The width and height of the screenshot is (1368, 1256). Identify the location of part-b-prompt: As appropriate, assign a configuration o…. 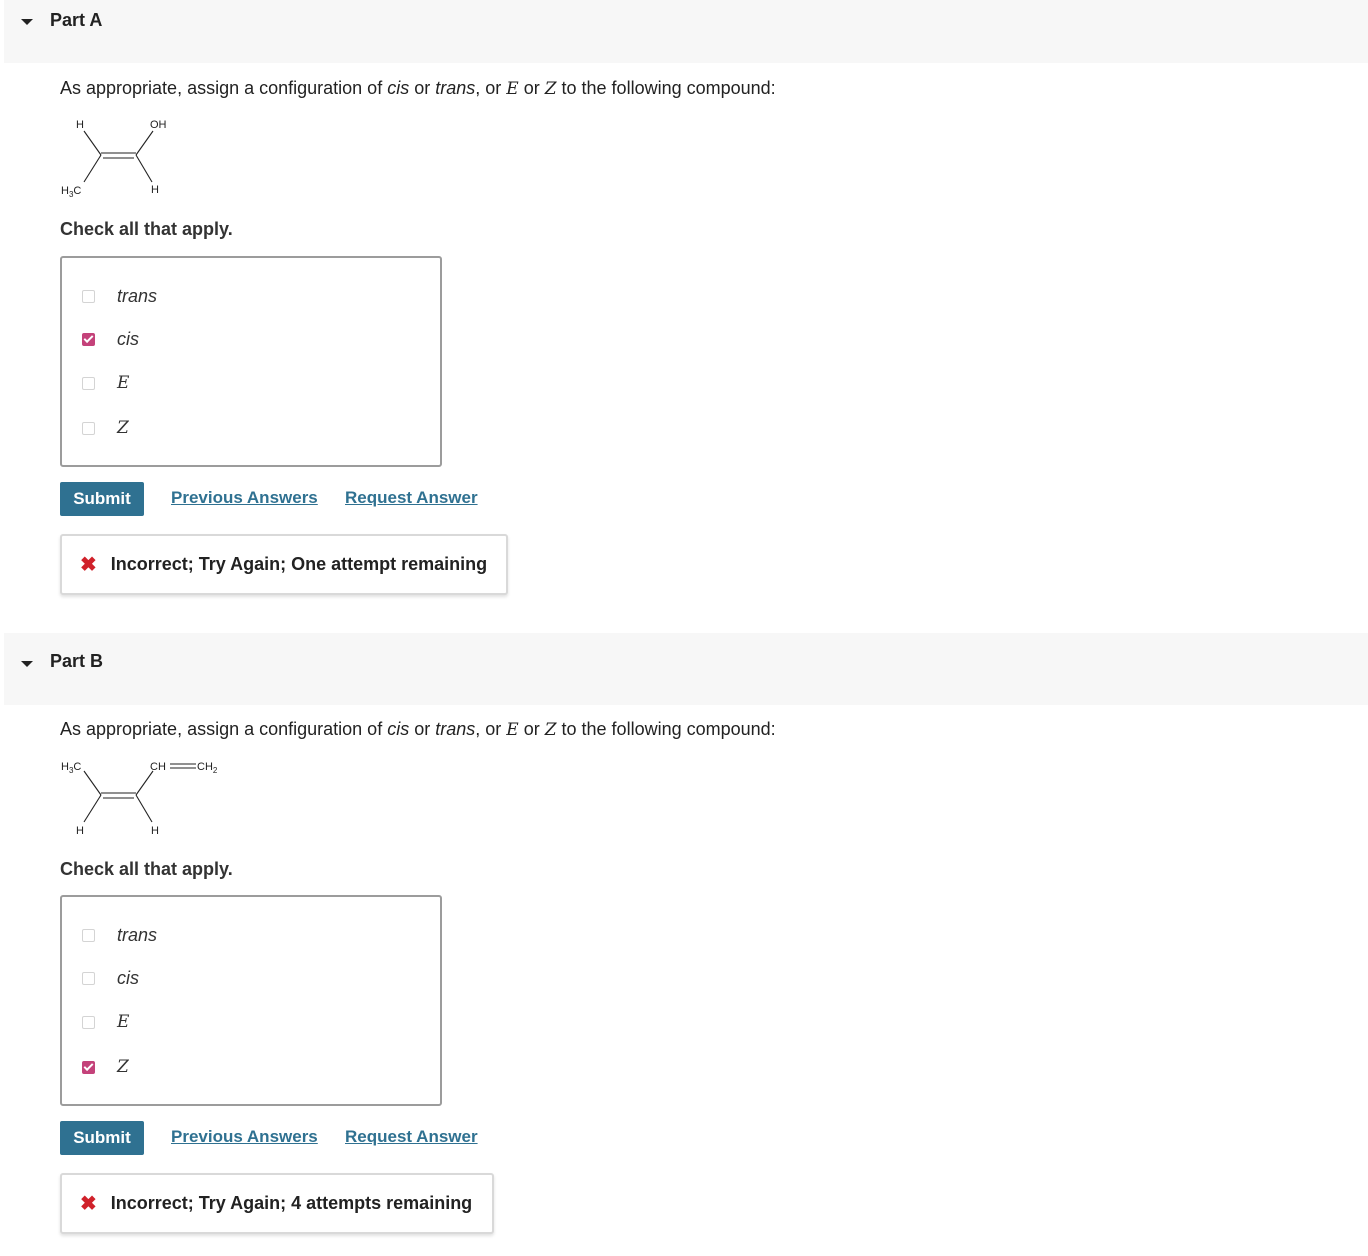
(418, 729).